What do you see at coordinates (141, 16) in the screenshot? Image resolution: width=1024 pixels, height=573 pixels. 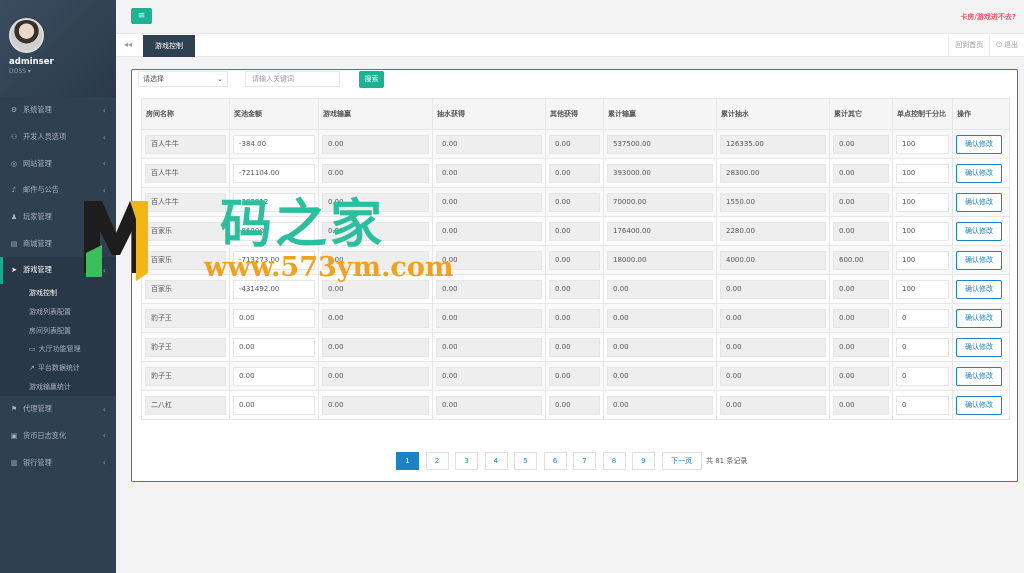 I see `menu-toggle-button: ≡` at bounding box center [141, 16].